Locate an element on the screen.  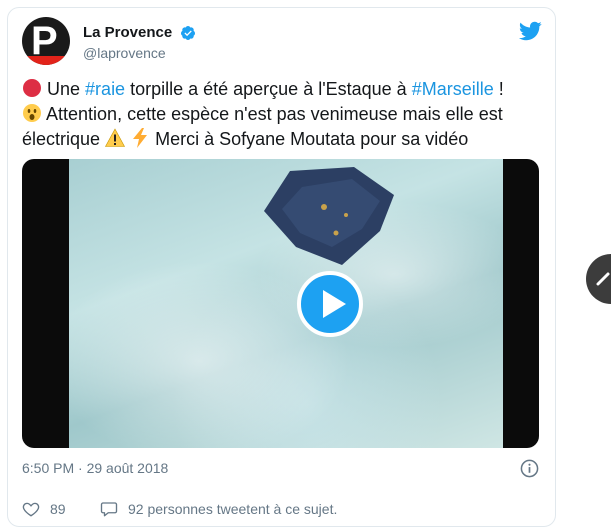
author-display-name: La Provence is located at coordinates (127, 32).